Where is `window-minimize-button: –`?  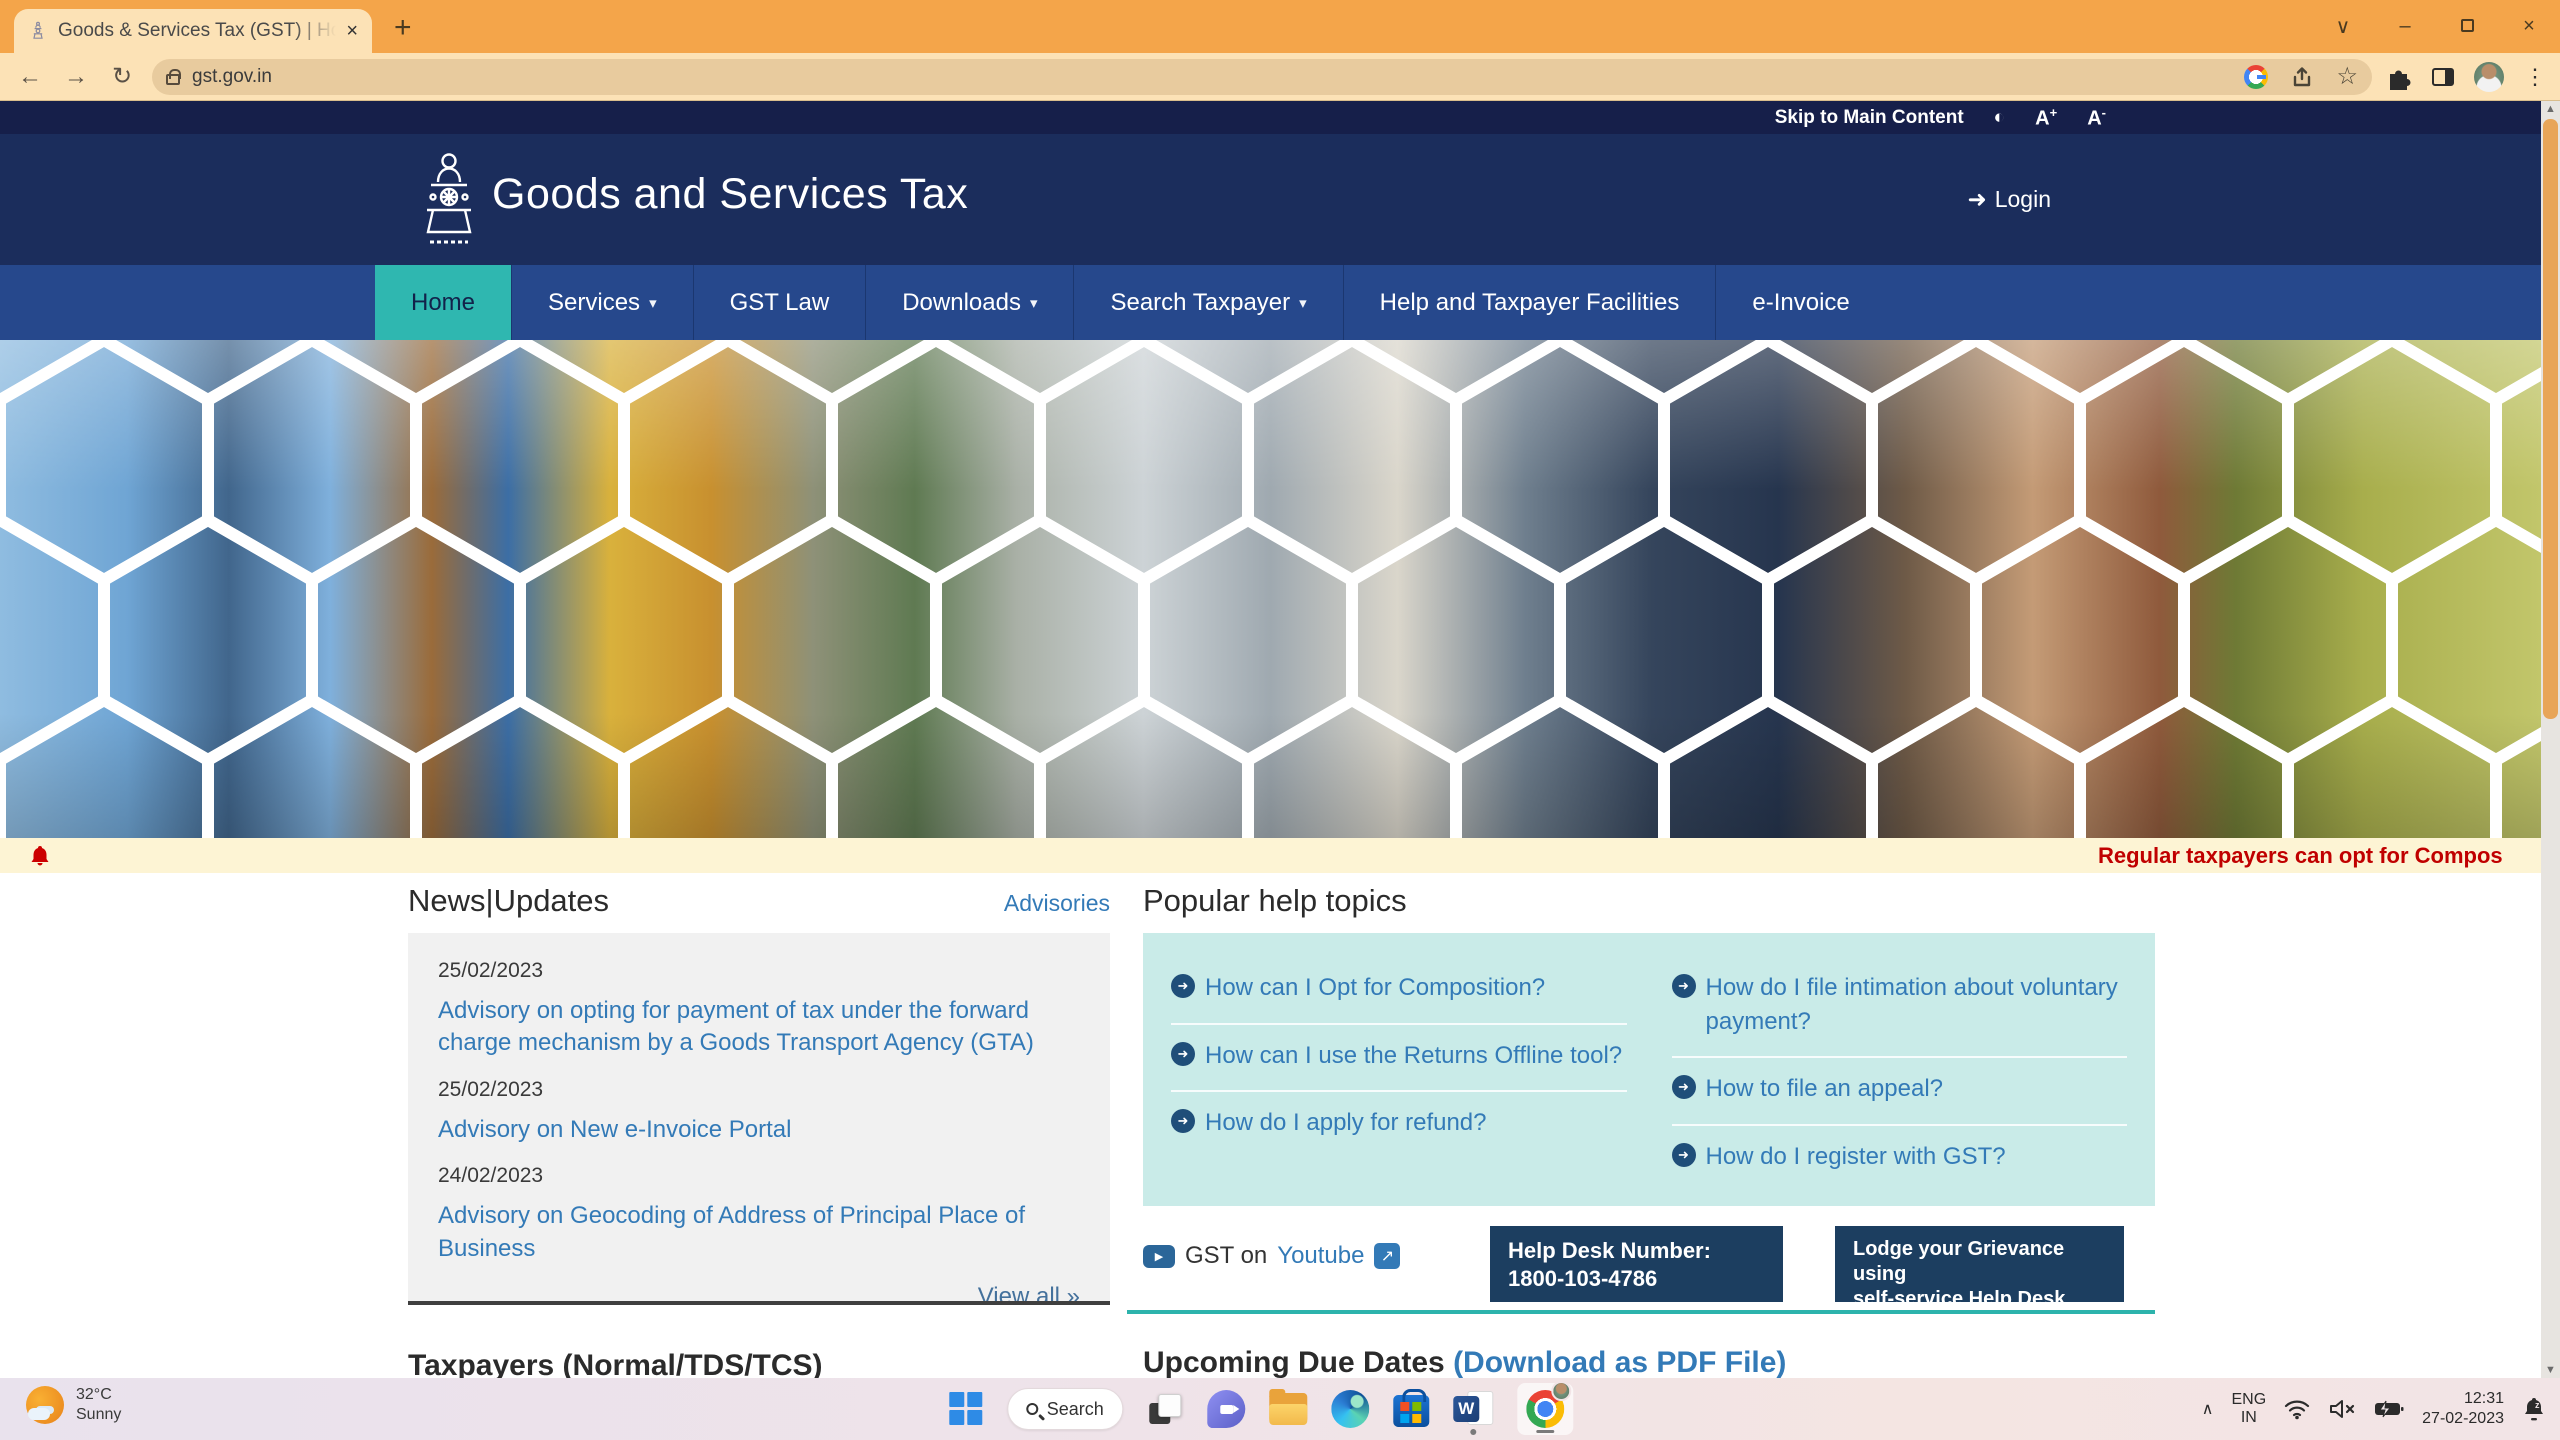
window-minimize-button: – is located at coordinates (2405, 26).